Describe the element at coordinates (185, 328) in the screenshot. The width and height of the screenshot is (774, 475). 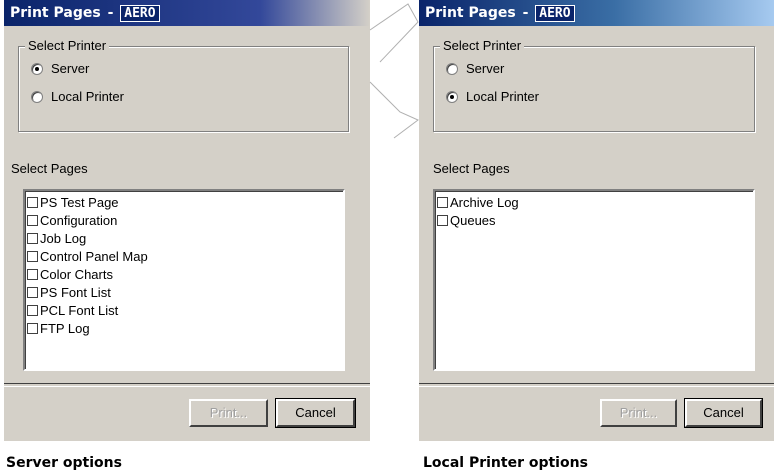
I see `list-item-ftp-log: FTP Log` at that location.